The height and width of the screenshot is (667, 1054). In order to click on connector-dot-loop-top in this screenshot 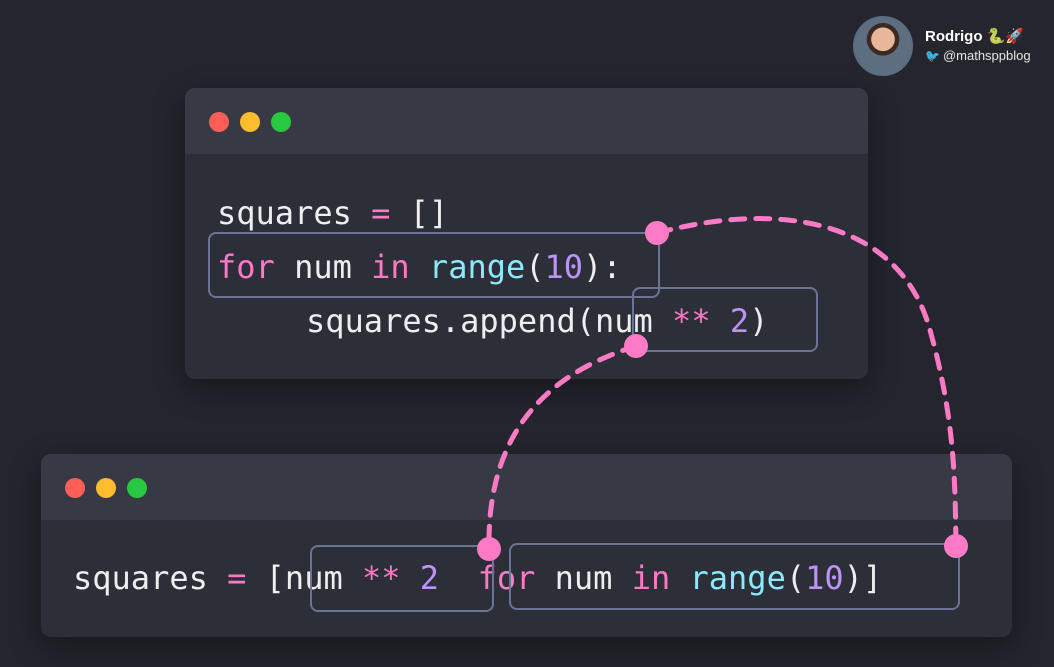, I will do `click(657, 233)`.